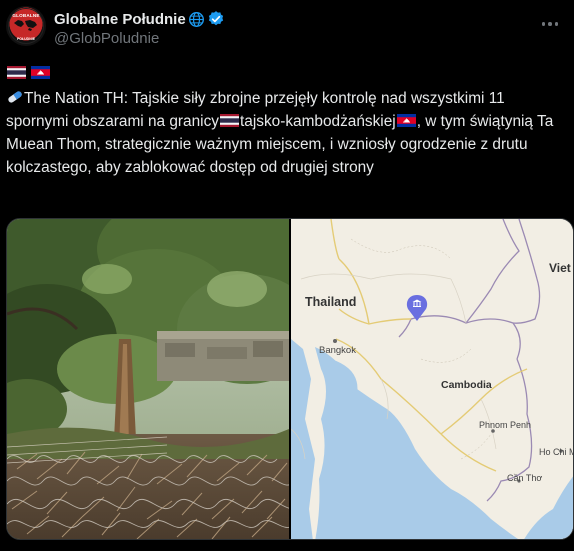 The image size is (574, 551). Describe the element at coordinates (556, 452) in the screenshot. I see `map-label-ho-chi-minh: Ho Chi M` at that location.